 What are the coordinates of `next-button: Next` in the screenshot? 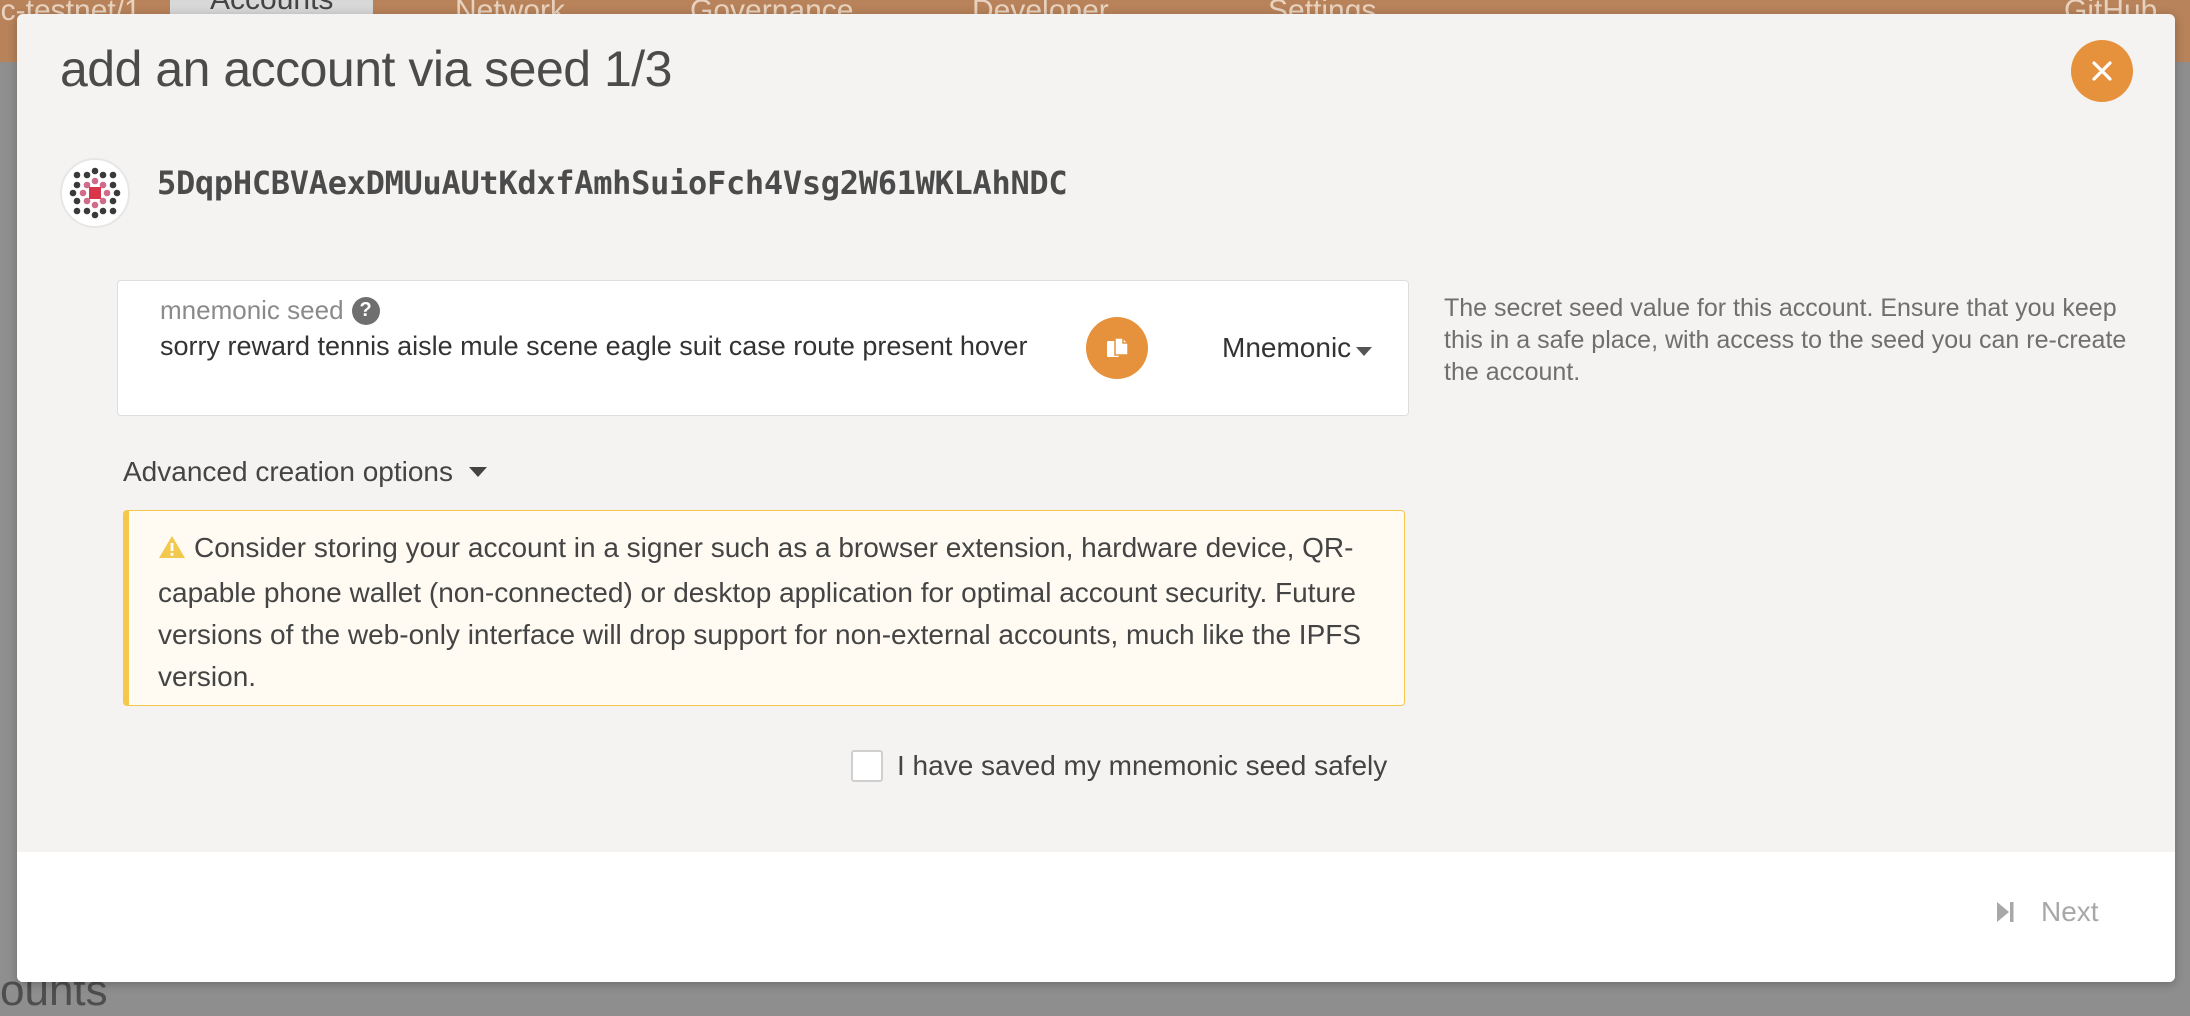 It's located at (2047, 912).